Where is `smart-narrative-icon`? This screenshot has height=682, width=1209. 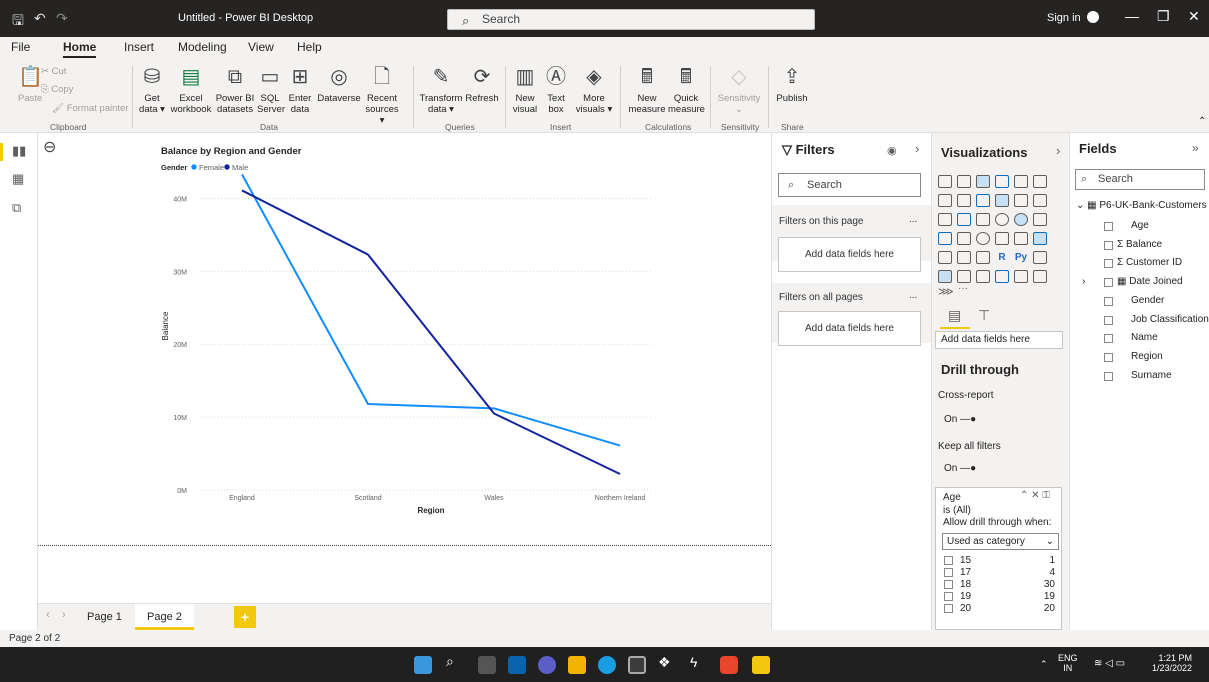 smart-narrative-icon is located at coordinates (983, 276).